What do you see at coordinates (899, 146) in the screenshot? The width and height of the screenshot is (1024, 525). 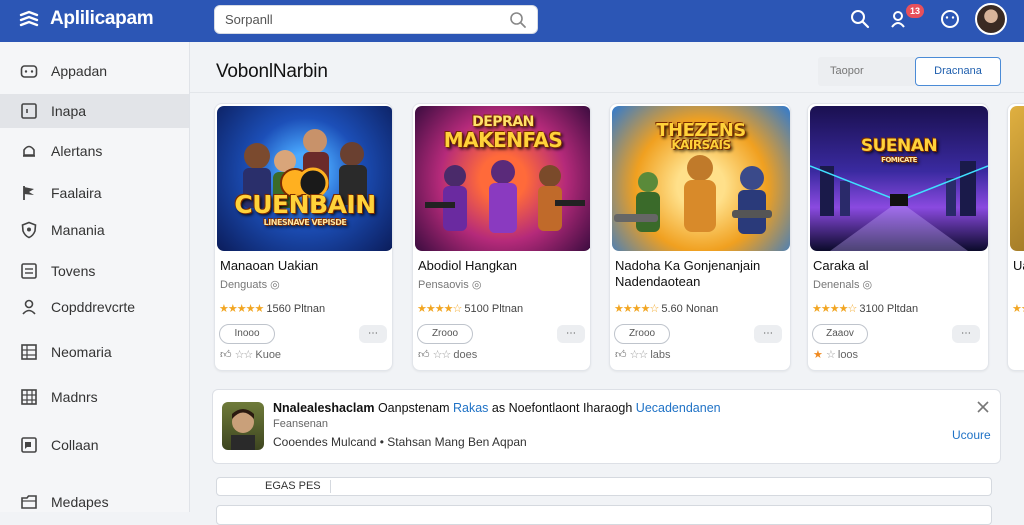 I see `cover-title: SUENAN` at bounding box center [899, 146].